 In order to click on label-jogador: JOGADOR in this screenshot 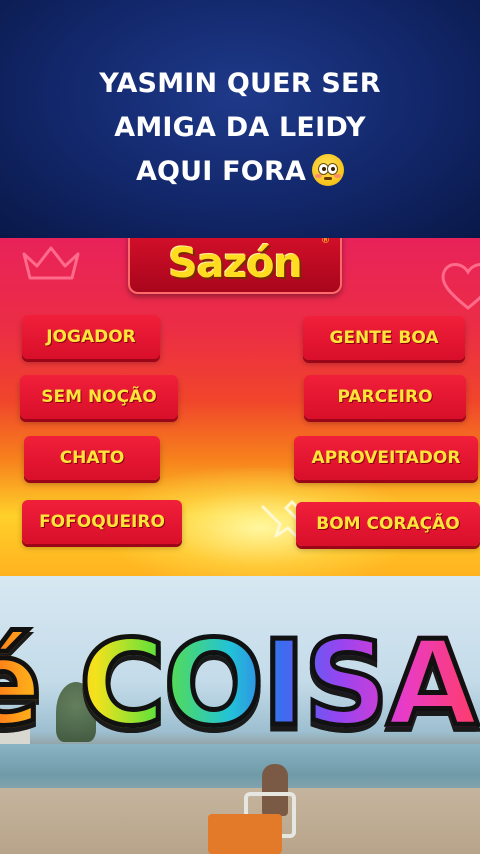, I will do `click(91, 337)`.